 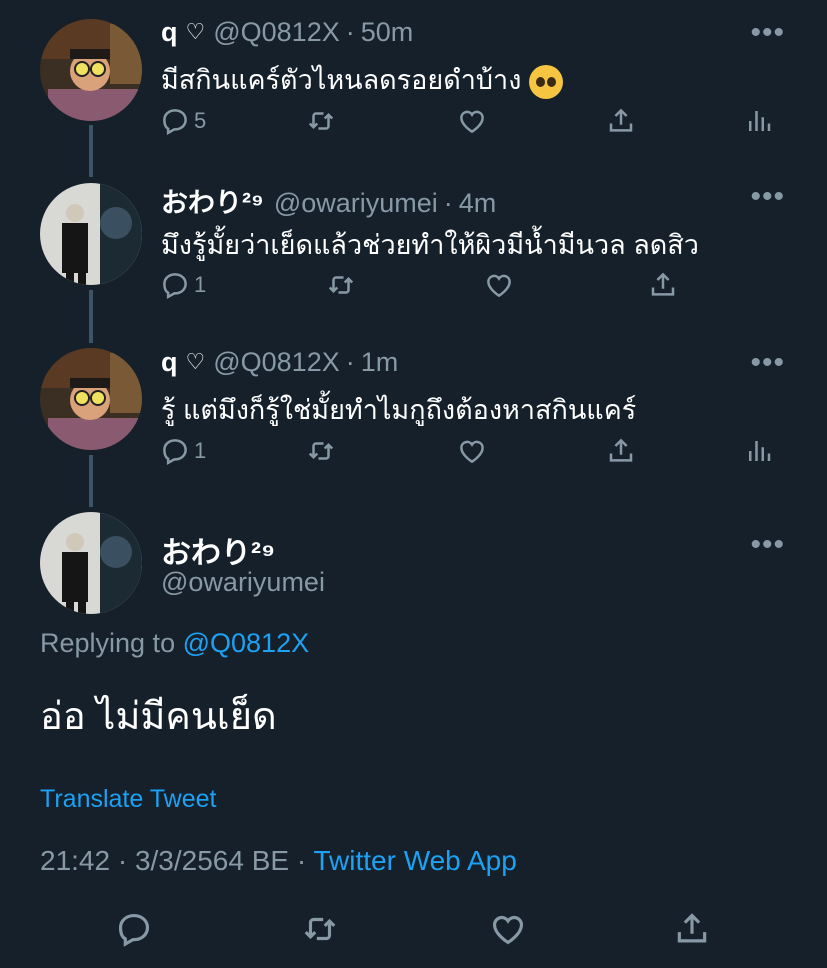 I want to click on tweet-header: q ♡ @Q0812X · 1m, so click(x=279, y=362).